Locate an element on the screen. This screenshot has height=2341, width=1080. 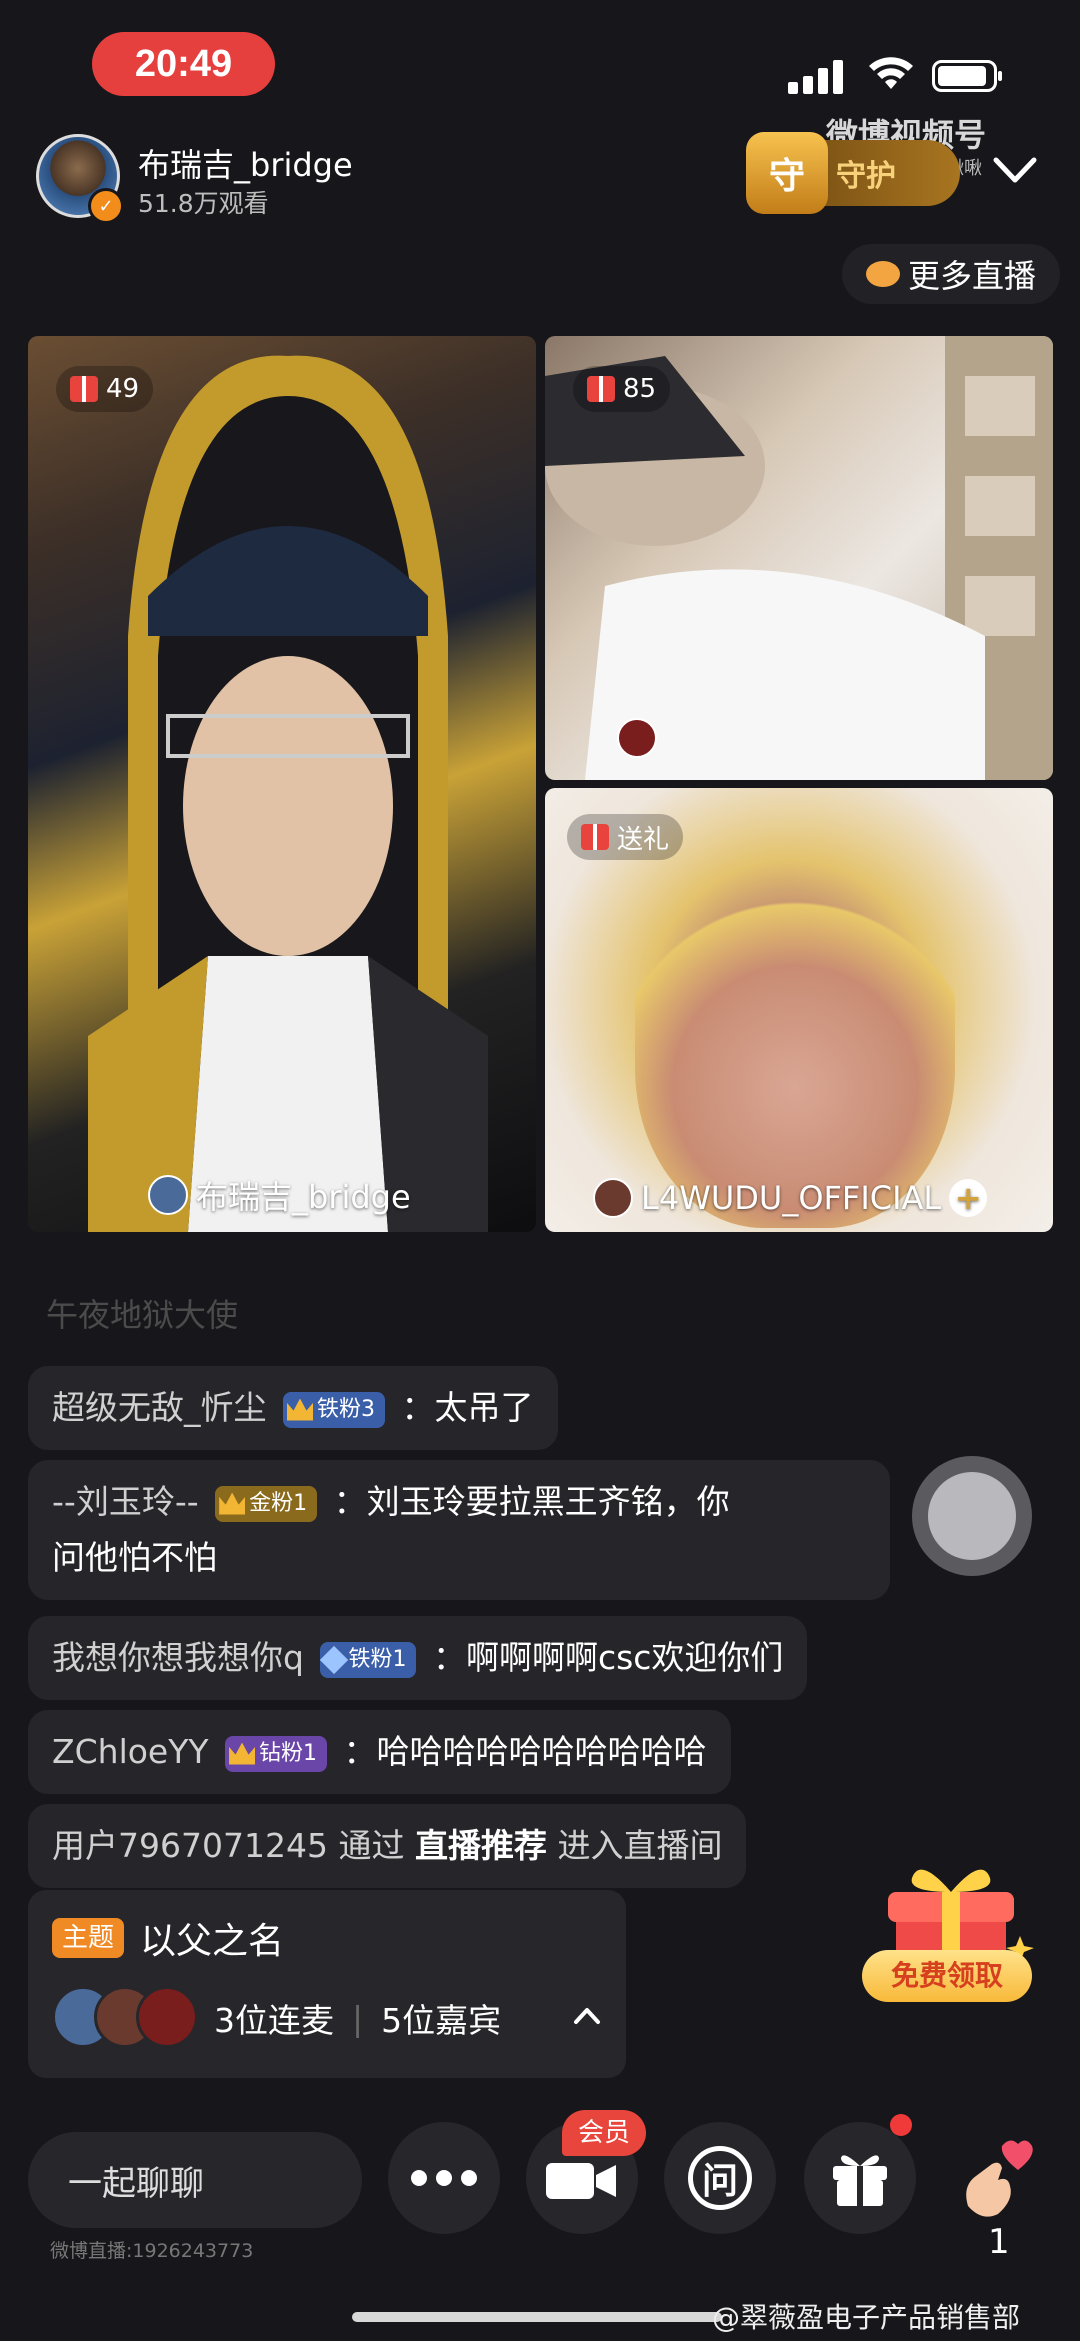
tile-name-label: L4WUDU_OFFICIAL is located at coordinates (791, 1198).